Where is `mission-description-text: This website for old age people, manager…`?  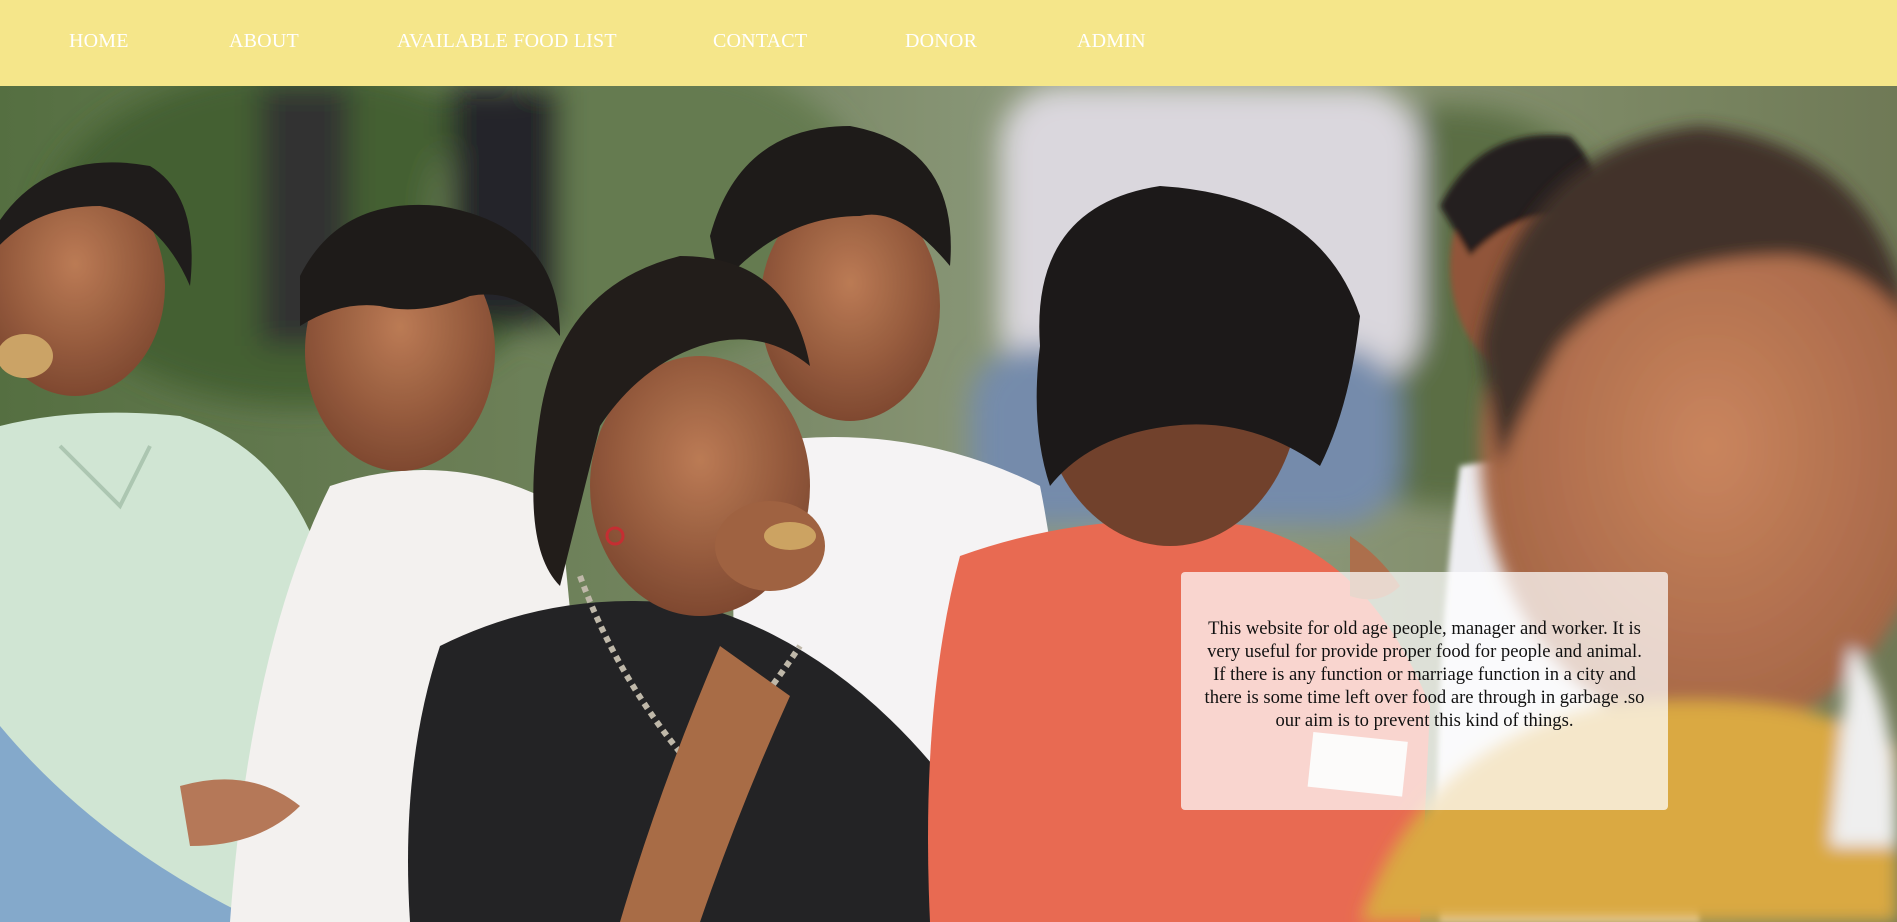
mission-description-text: This website for old age people, manager… is located at coordinates (1424, 674).